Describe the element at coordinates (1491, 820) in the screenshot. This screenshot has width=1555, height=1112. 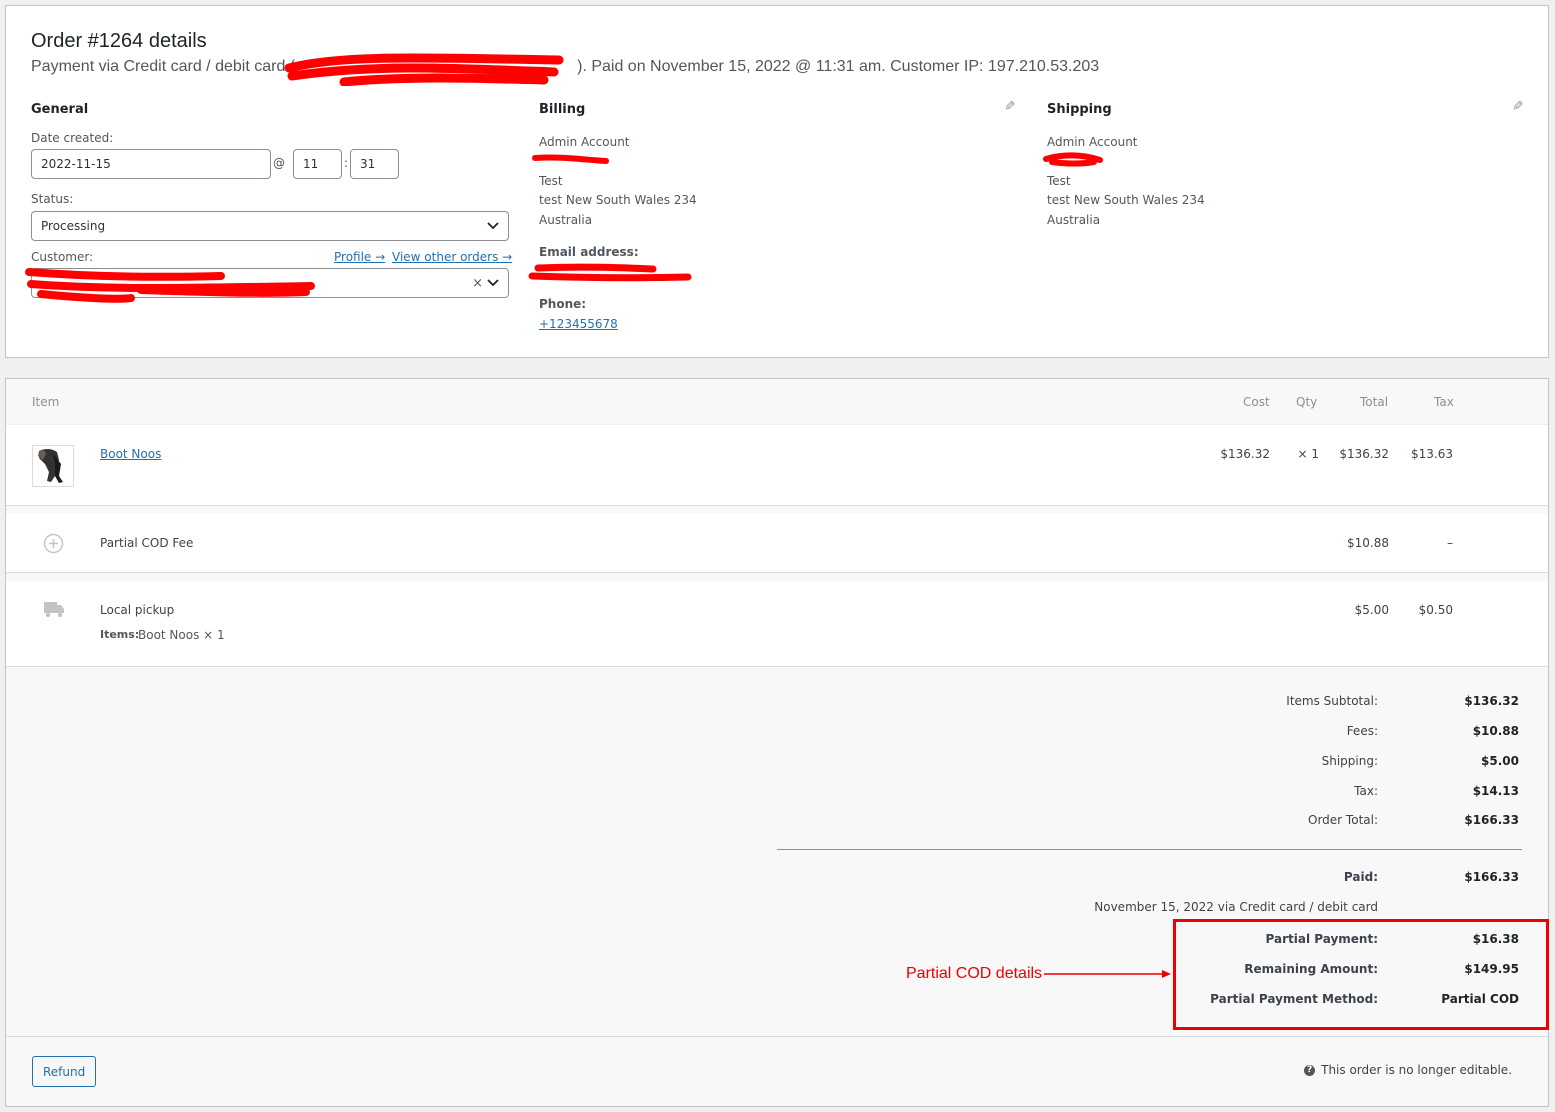
I see `order-total-value: $166.33` at that location.